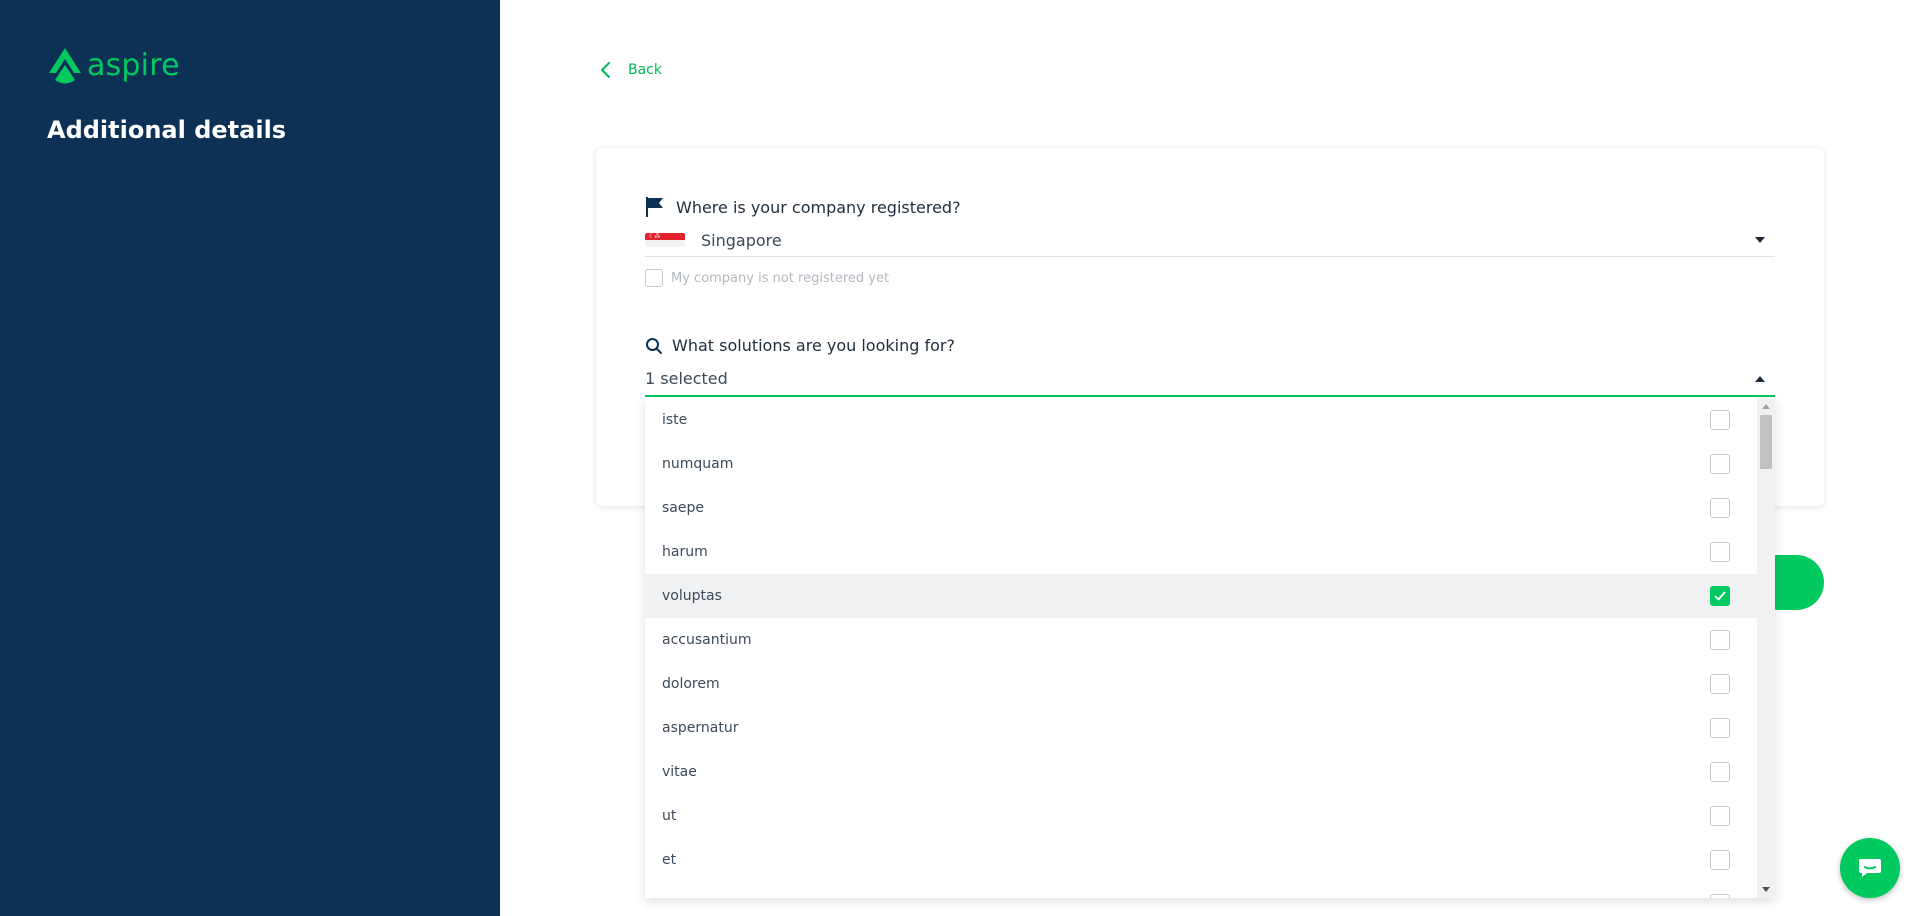 This screenshot has width=1920, height=916. I want to click on option-label: iste, so click(675, 420).